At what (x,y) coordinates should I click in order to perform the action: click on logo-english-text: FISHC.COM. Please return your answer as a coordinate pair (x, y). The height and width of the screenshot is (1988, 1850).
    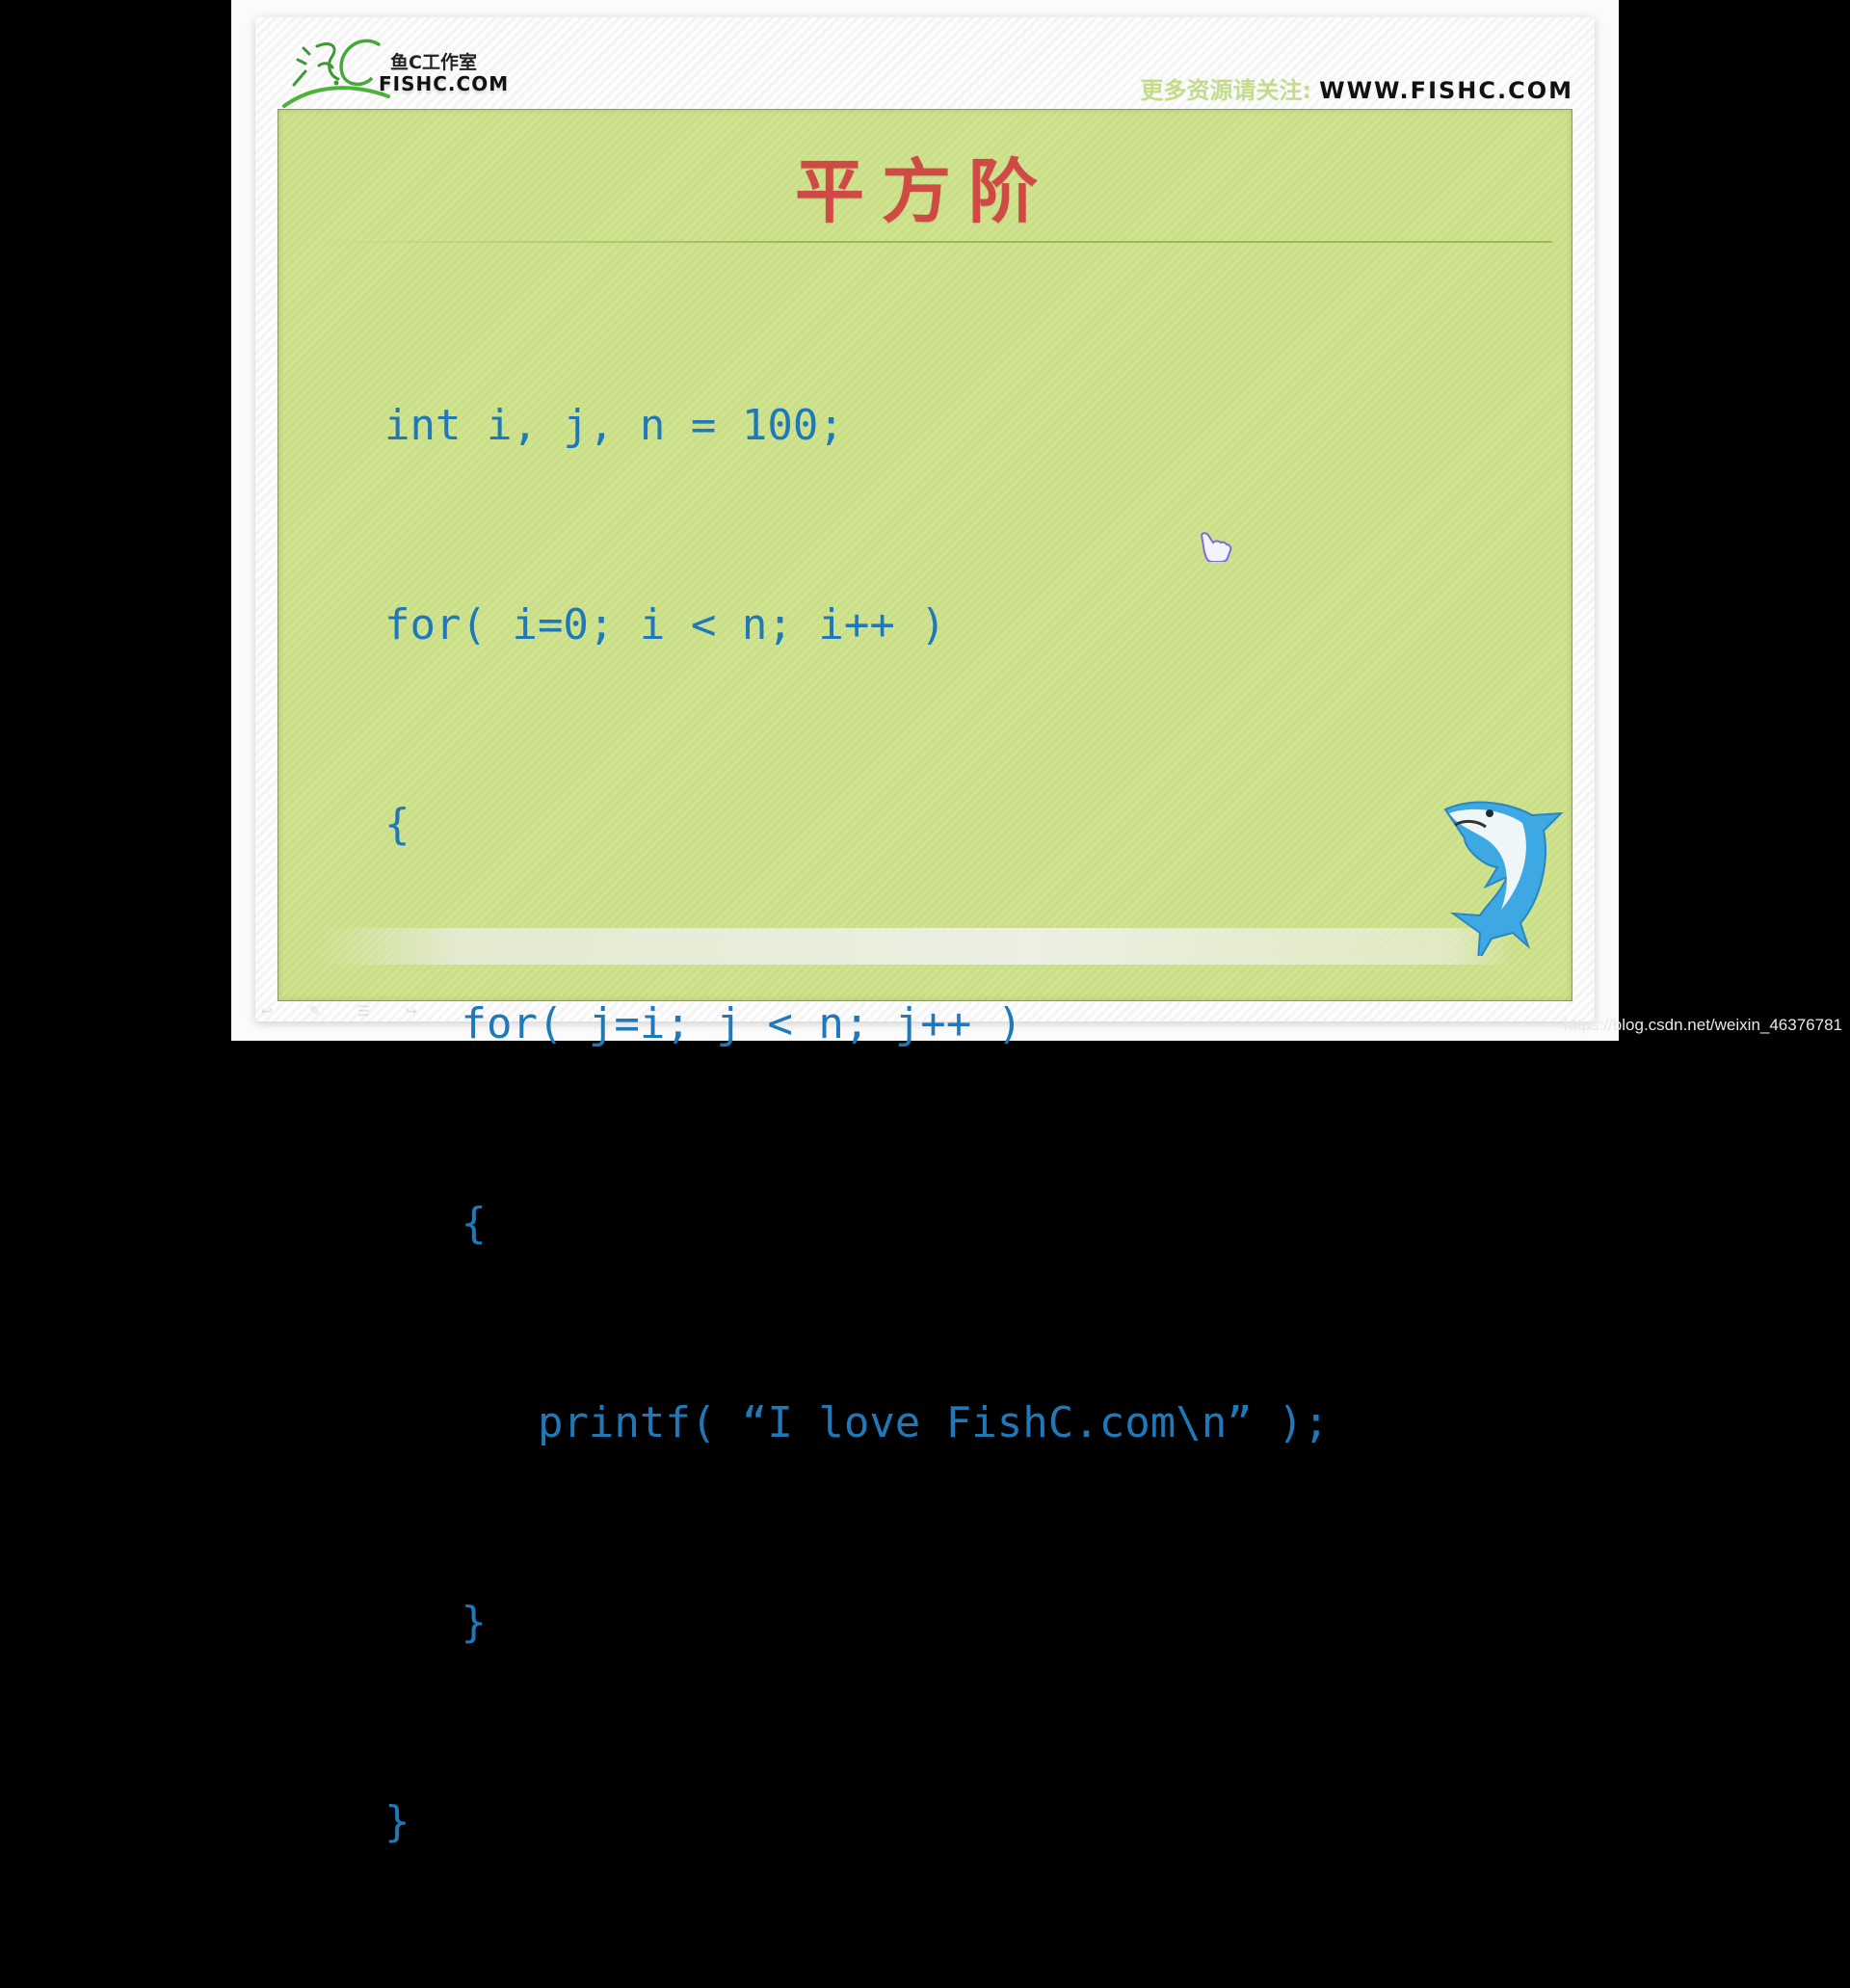
    Looking at the image, I should click on (444, 83).